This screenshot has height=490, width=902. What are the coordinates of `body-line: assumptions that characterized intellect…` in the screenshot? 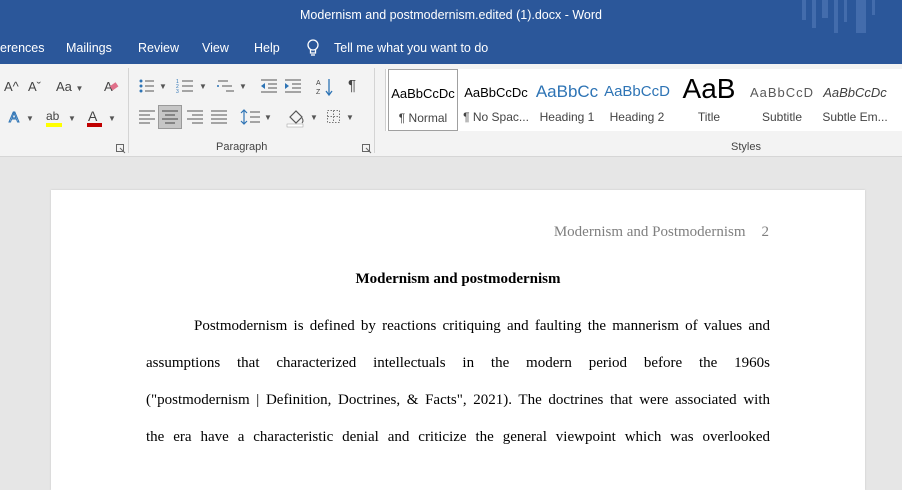 It's located at (458, 363).